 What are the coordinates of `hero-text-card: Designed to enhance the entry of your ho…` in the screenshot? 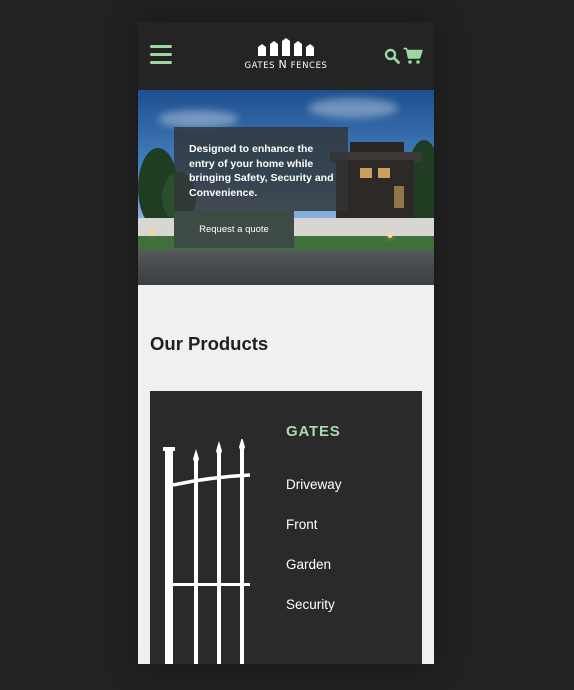 It's located at (261, 169).